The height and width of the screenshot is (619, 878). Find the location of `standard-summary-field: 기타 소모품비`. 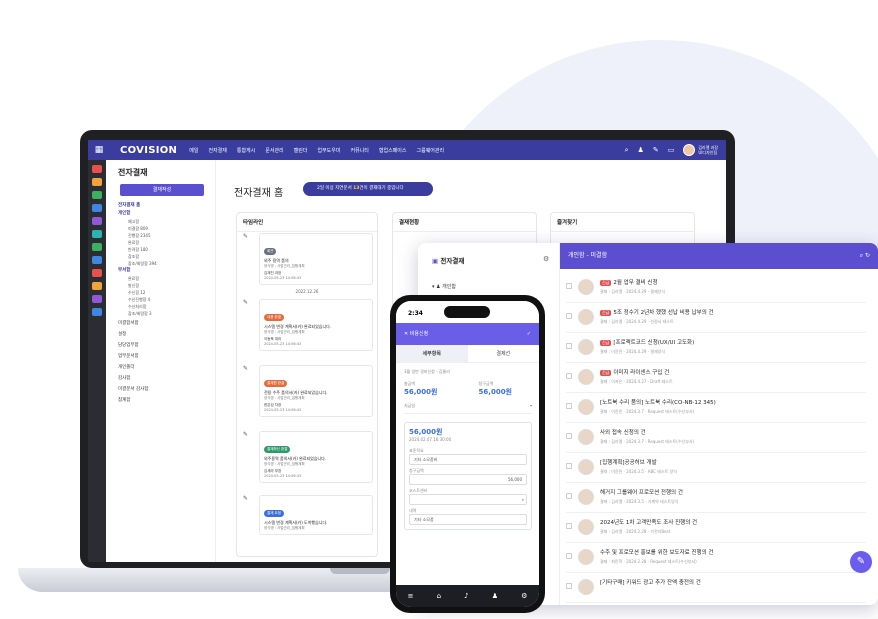

standard-summary-field: 기타 소모품비 is located at coordinates (468, 459).